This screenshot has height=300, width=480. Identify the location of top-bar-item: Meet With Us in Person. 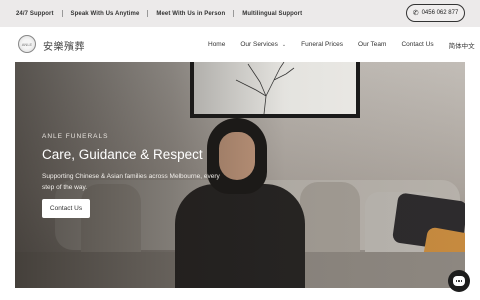
(191, 13).